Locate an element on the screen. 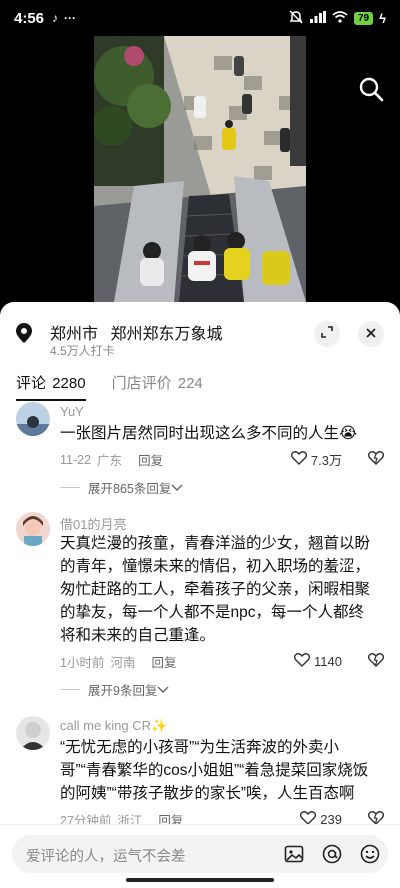 The width and height of the screenshot is (400, 888). comment-region: 广东 is located at coordinates (110, 461).